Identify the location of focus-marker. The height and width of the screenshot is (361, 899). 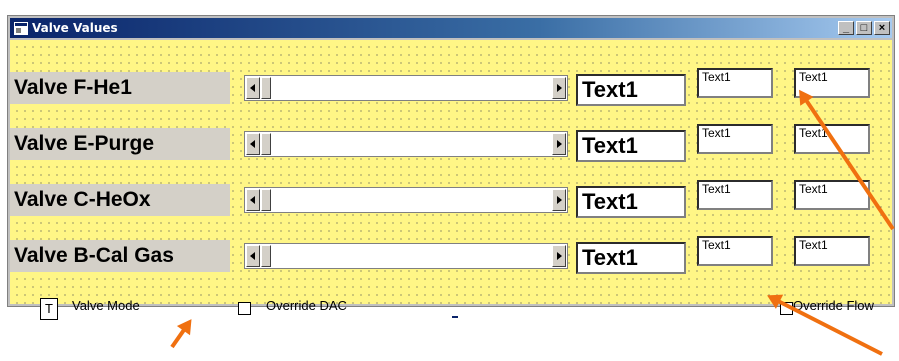
(455, 317).